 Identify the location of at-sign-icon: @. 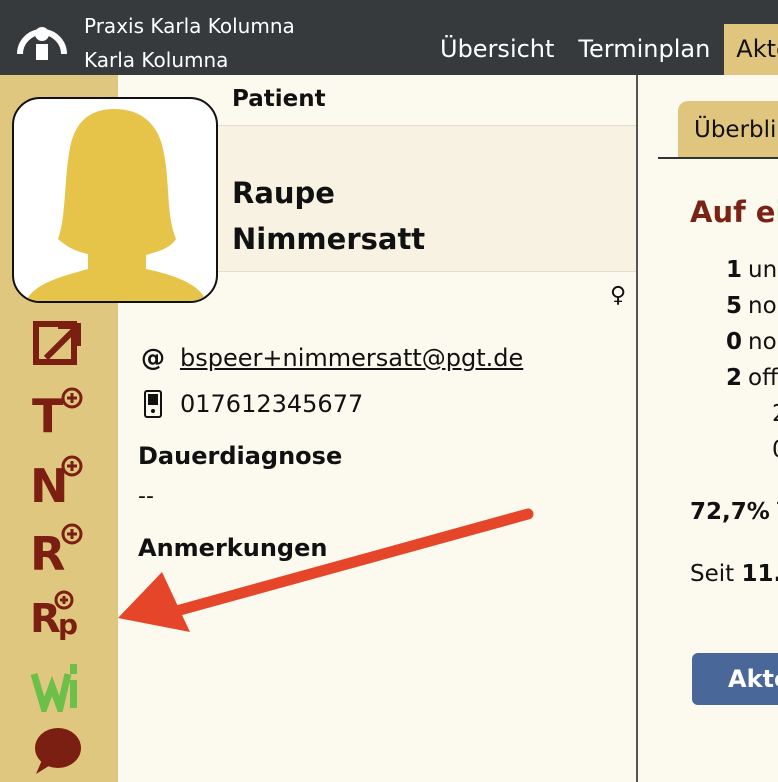
(153, 358).